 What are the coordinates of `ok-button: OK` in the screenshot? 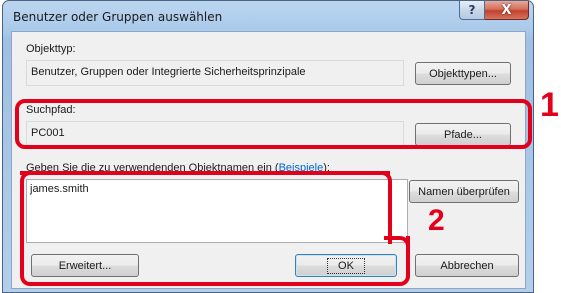 It's located at (346, 265).